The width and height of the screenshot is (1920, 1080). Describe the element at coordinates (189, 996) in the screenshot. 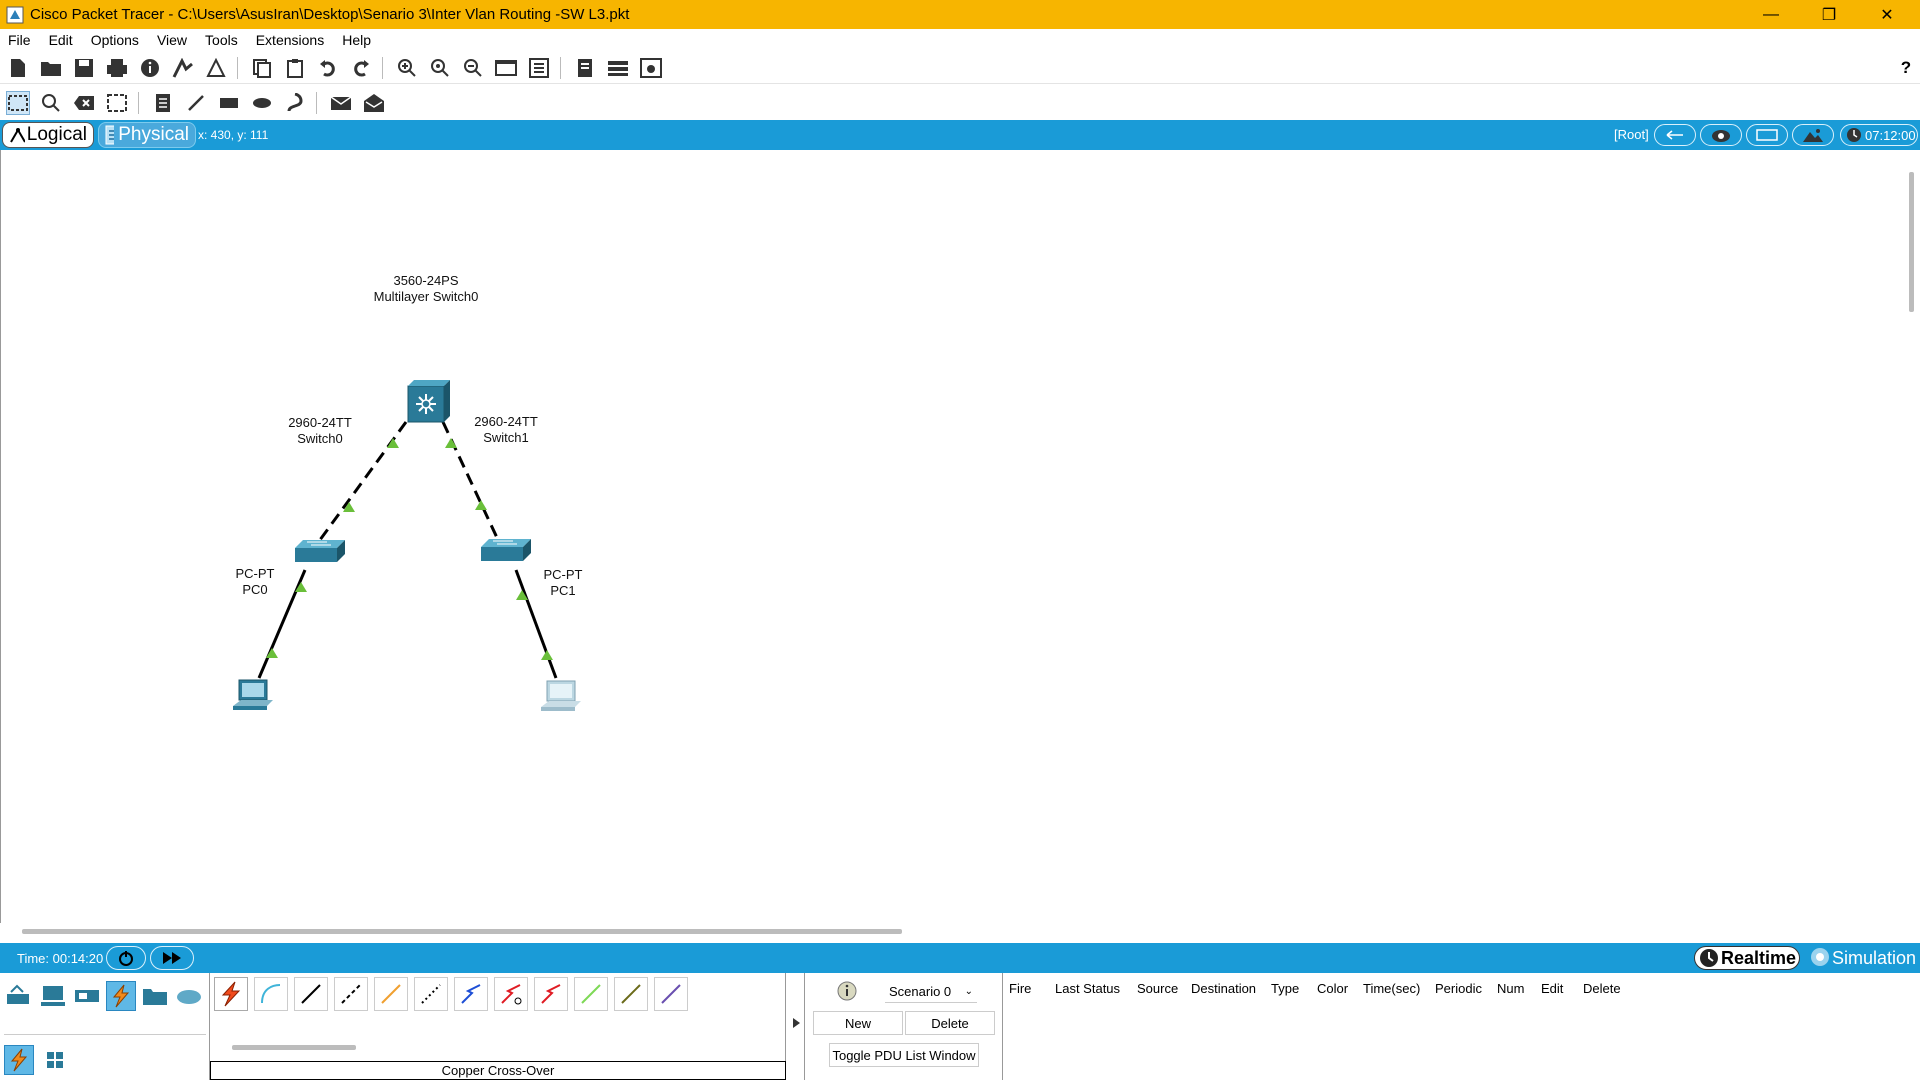

I see `multiuser-category` at that location.